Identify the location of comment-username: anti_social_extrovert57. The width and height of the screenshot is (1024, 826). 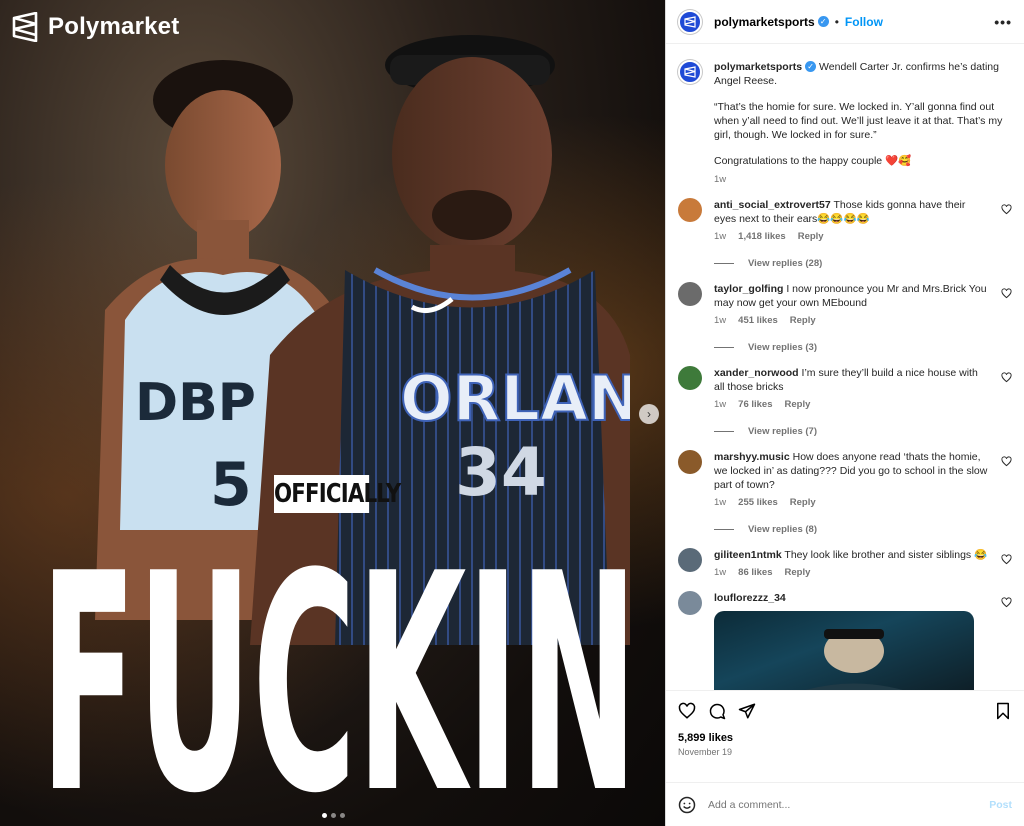
(772, 205).